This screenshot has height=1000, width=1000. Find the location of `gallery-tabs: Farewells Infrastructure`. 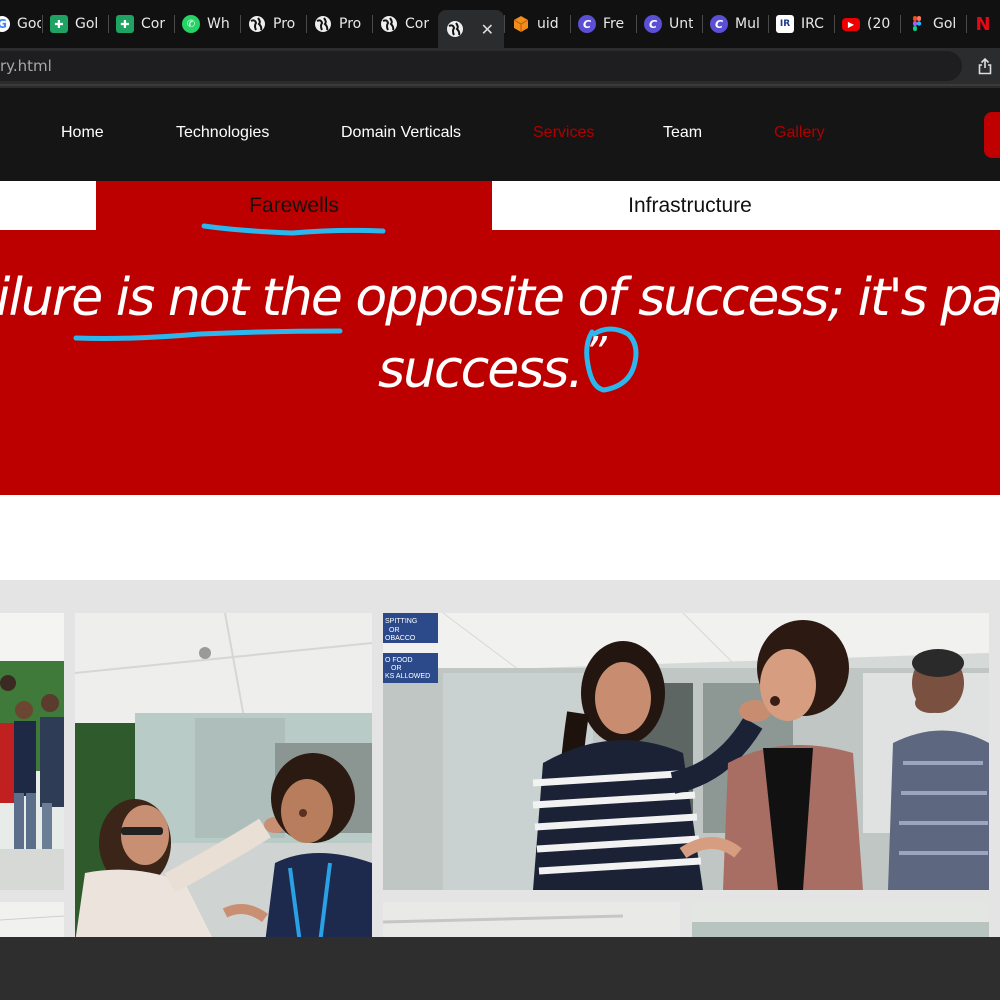

gallery-tabs: Farewells Infrastructure is located at coordinates (500, 206).